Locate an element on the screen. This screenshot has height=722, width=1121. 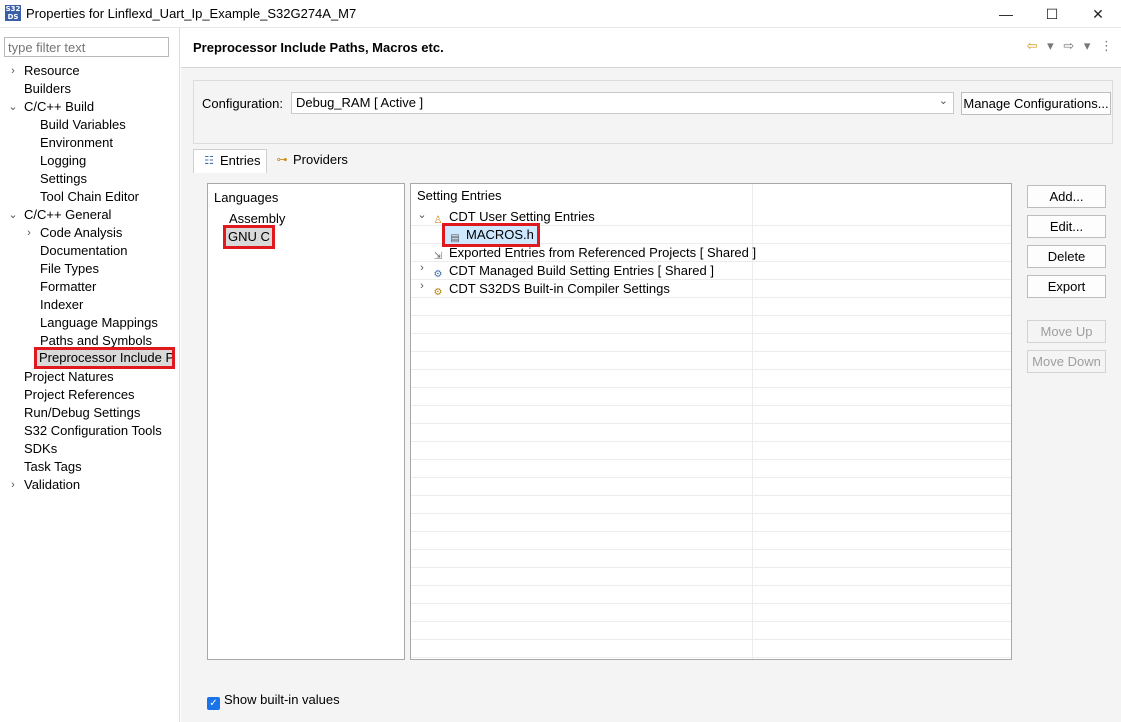
nav-item-code-analysis: Code Analysis is located at coordinates (81, 233).